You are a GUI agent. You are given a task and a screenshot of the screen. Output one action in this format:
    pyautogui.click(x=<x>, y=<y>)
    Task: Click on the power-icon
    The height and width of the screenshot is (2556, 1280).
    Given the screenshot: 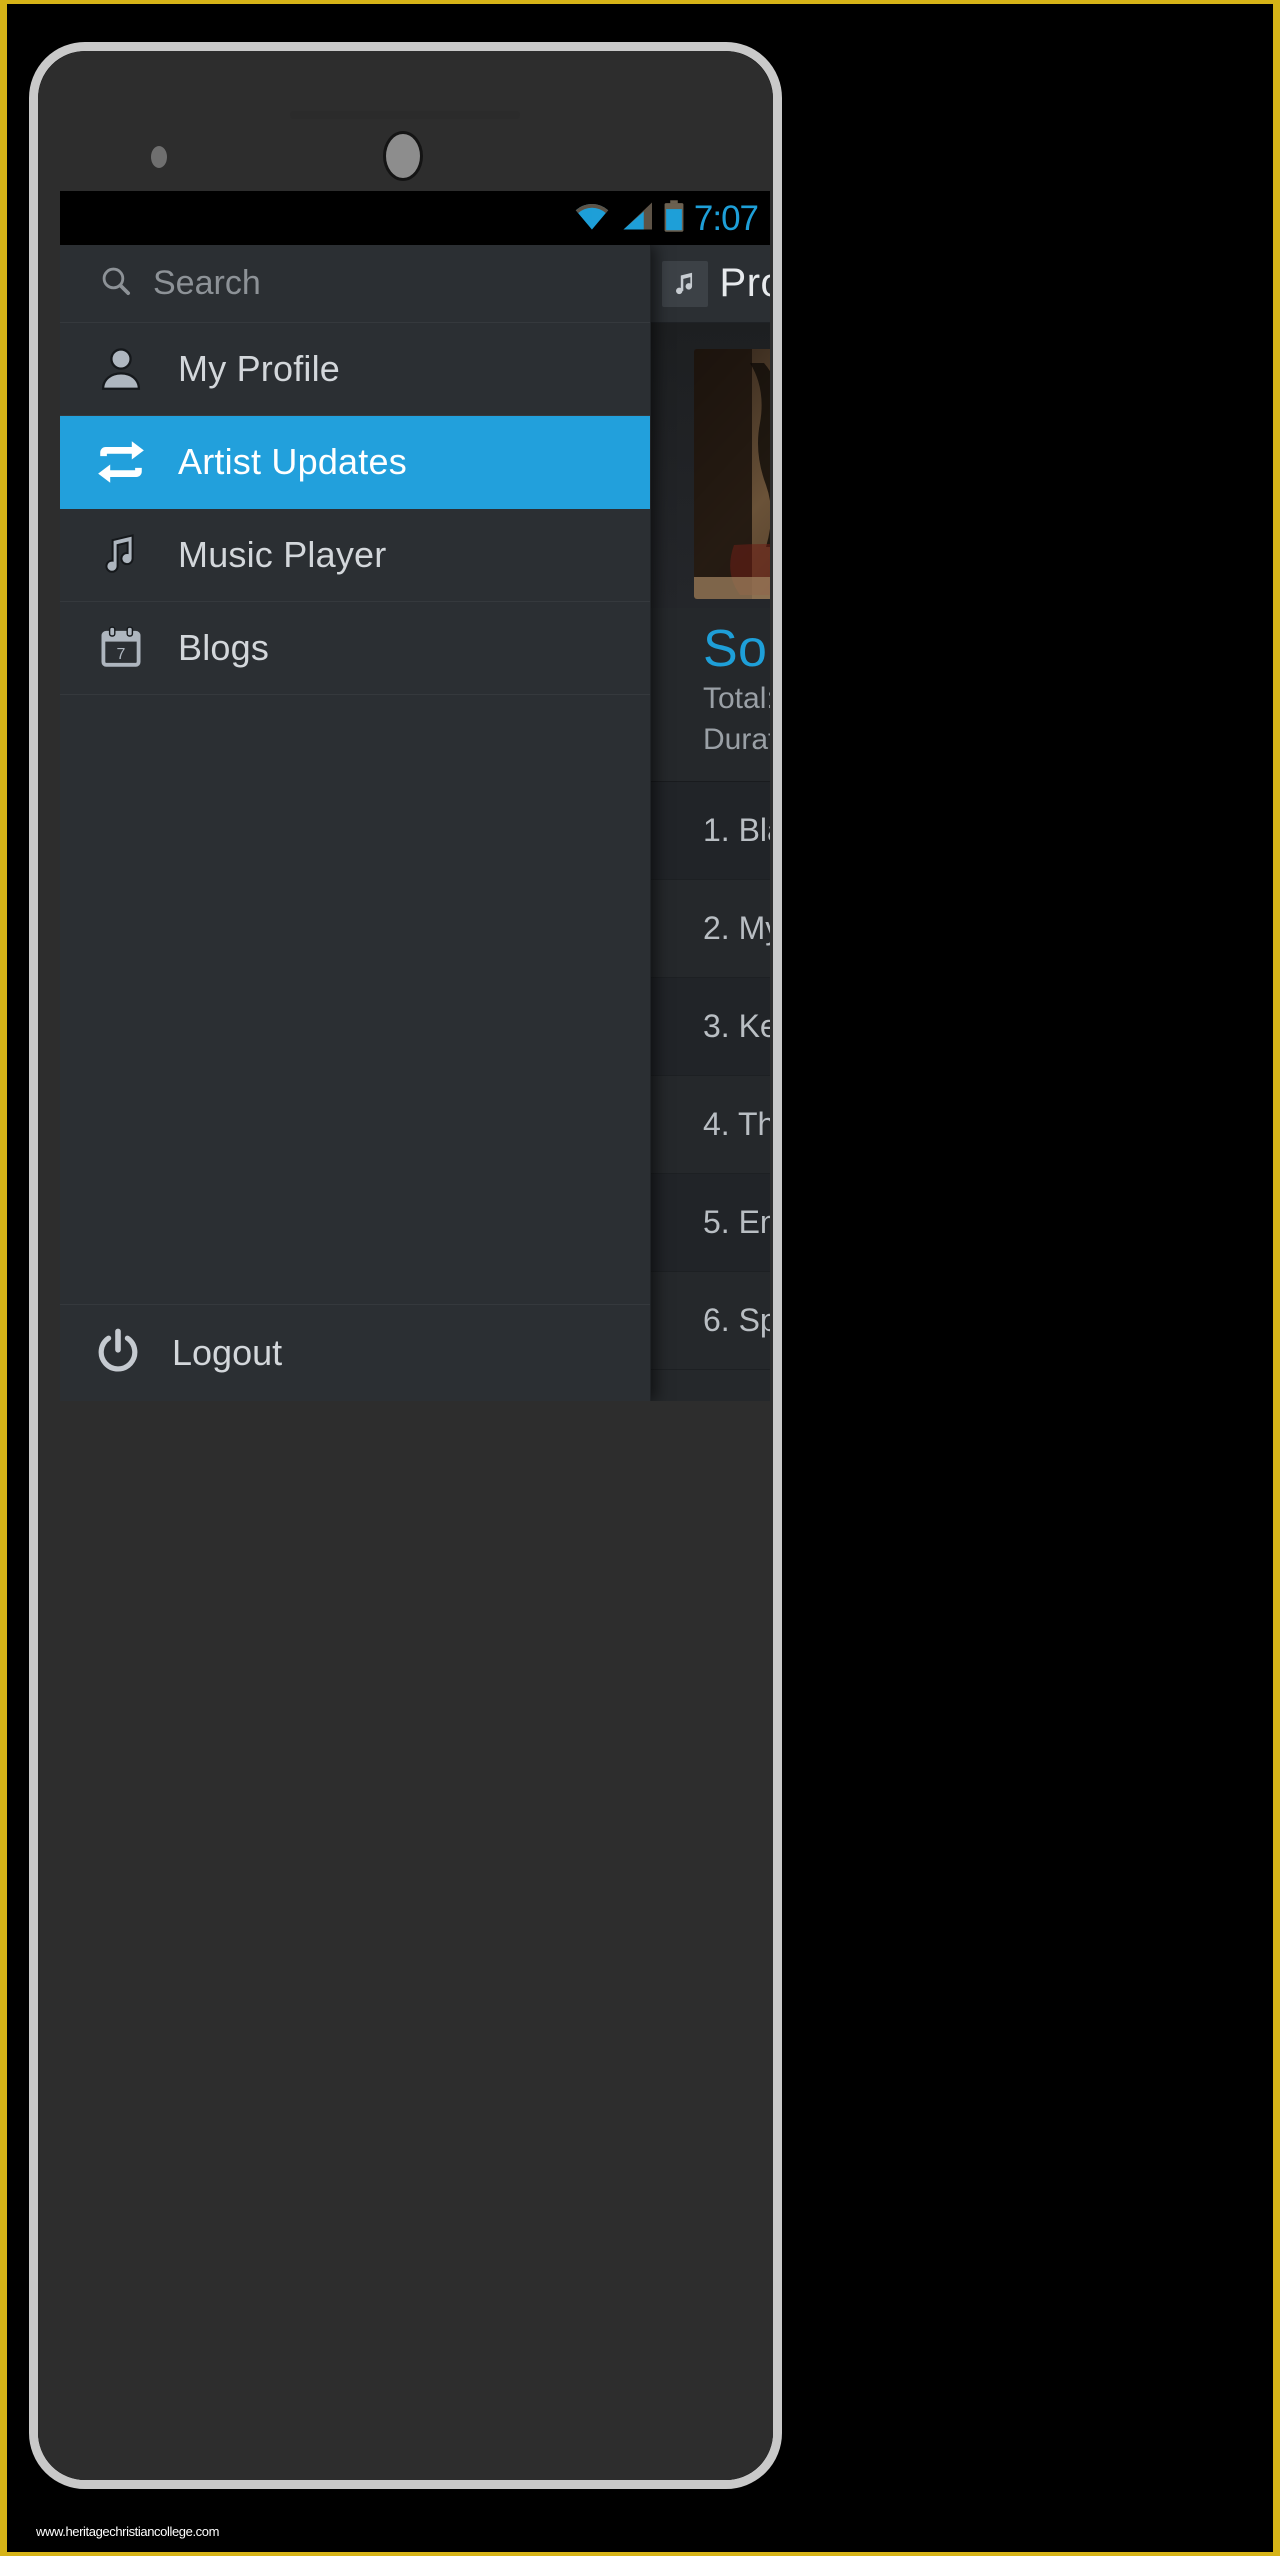 What is the action you would take?
    pyautogui.click(x=118, y=1353)
    